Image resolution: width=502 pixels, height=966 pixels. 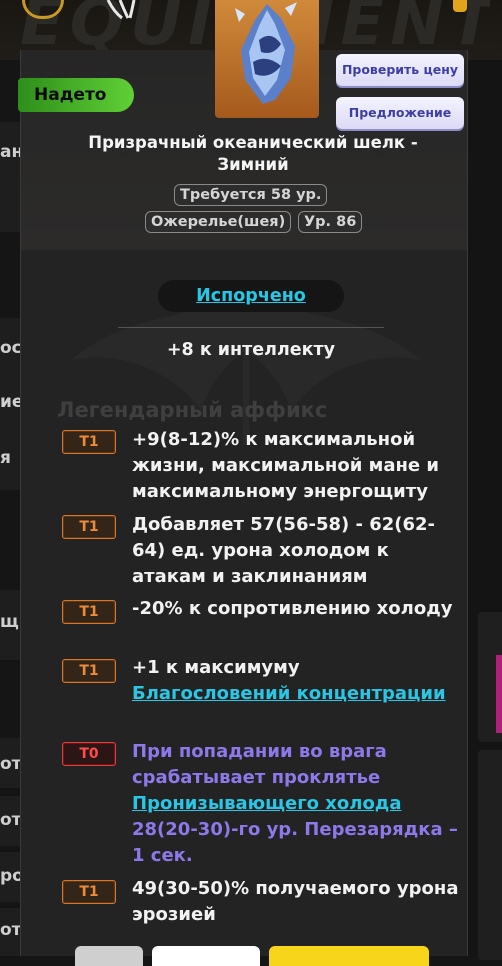 I want to click on piercing-cold-link: Пронизывающего холода, so click(x=267, y=803).